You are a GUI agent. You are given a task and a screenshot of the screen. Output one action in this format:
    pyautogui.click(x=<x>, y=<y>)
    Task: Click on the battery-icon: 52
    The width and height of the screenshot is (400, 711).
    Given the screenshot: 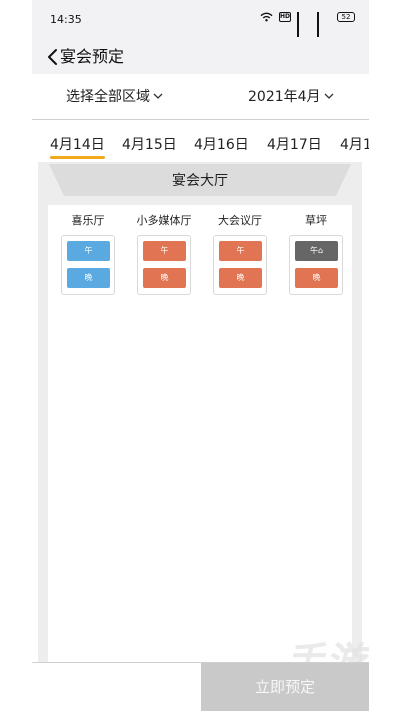 What is the action you would take?
    pyautogui.click(x=346, y=17)
    